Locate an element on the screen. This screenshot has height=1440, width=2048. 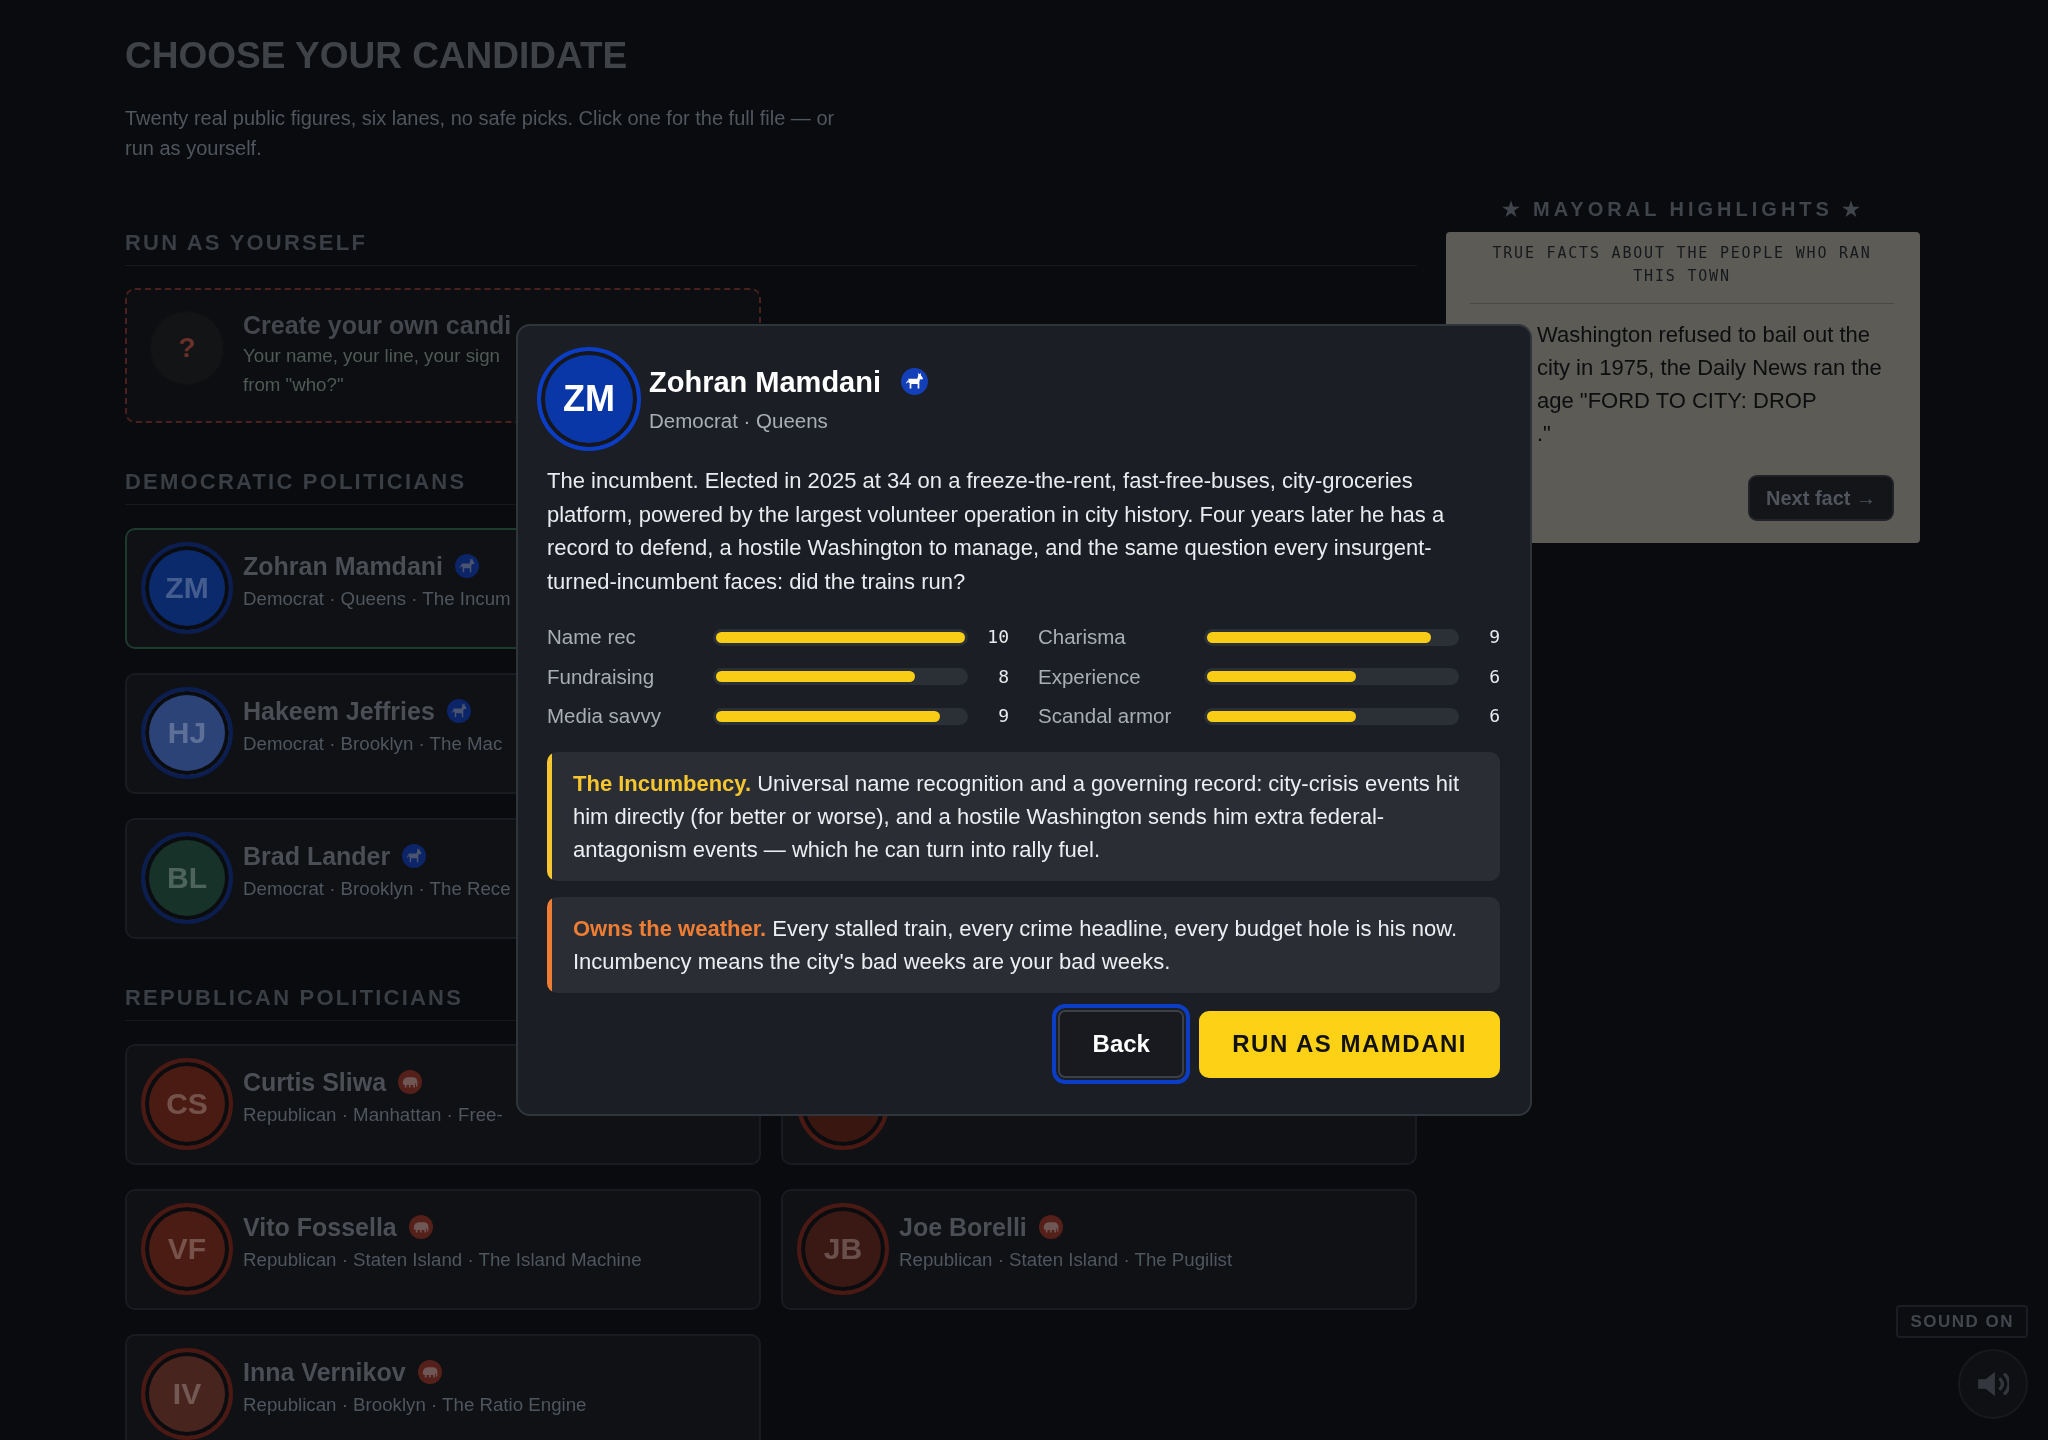
candidate-details: Democrat · Queens · The Incum is located at coordinates (377, 599).